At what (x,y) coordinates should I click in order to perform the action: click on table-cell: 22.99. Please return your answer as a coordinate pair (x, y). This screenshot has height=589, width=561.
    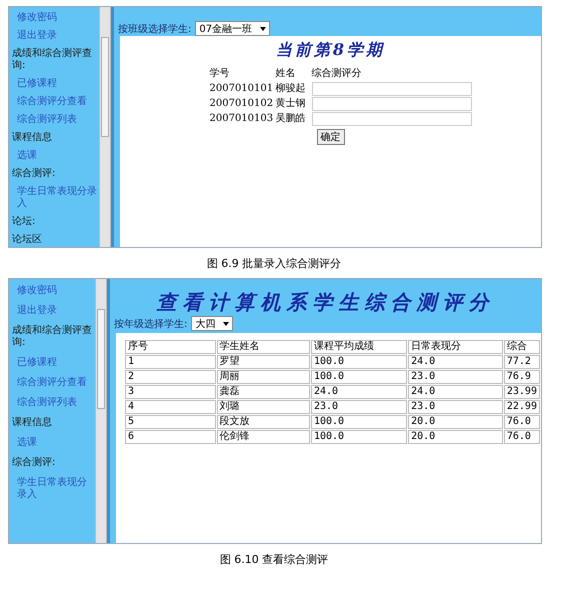
    Looking at the image, I should click on (522, 407).